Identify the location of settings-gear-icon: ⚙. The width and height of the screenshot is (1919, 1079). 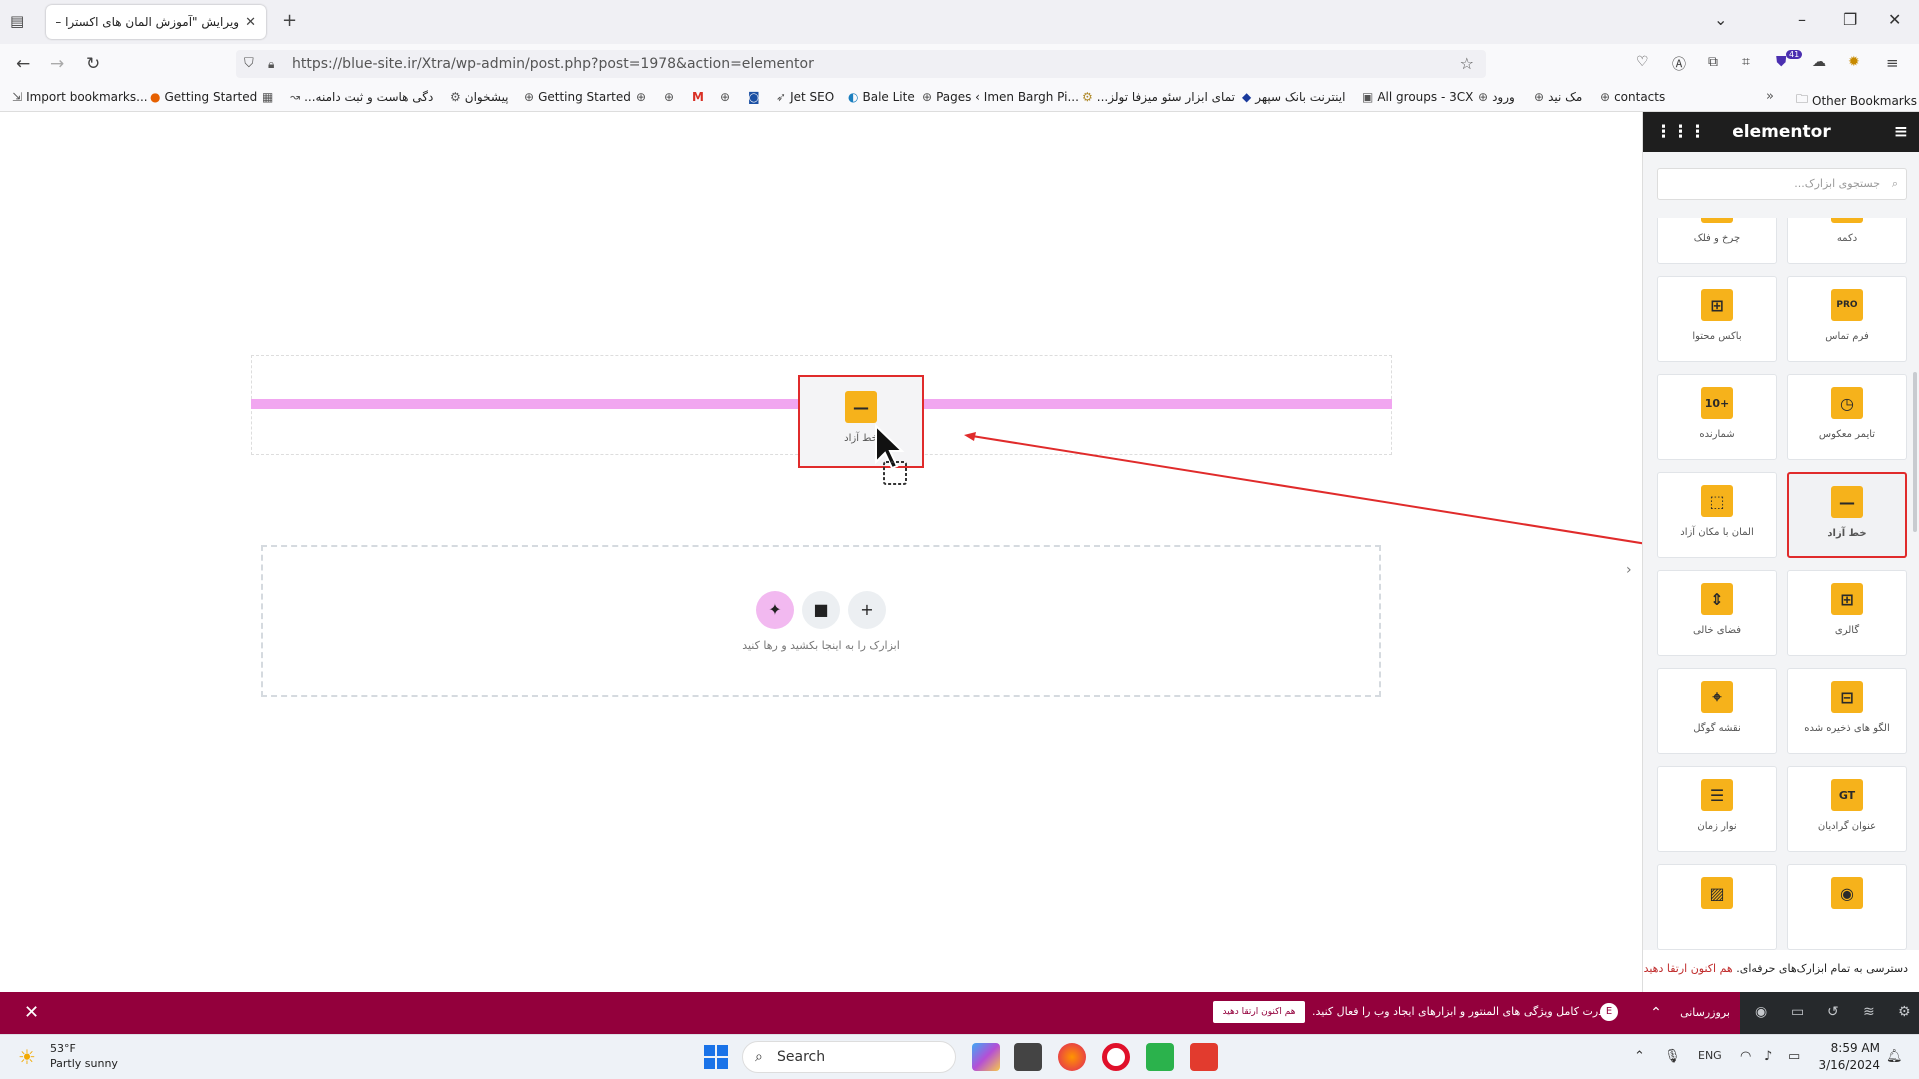
(1904, 1012).